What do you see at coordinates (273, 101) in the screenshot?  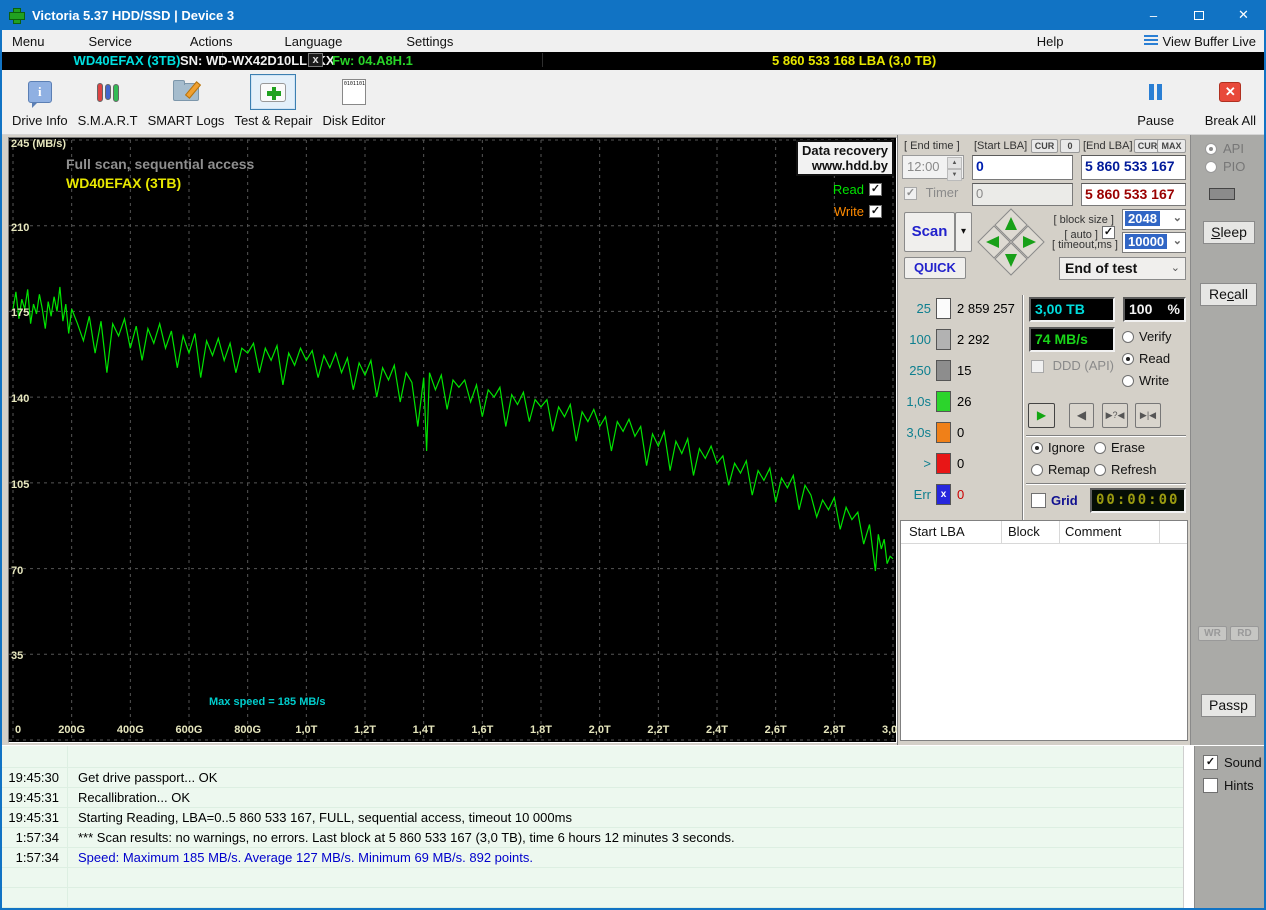 I see `test-repair-button: Test & Repair` at bounding box center [273, 101].